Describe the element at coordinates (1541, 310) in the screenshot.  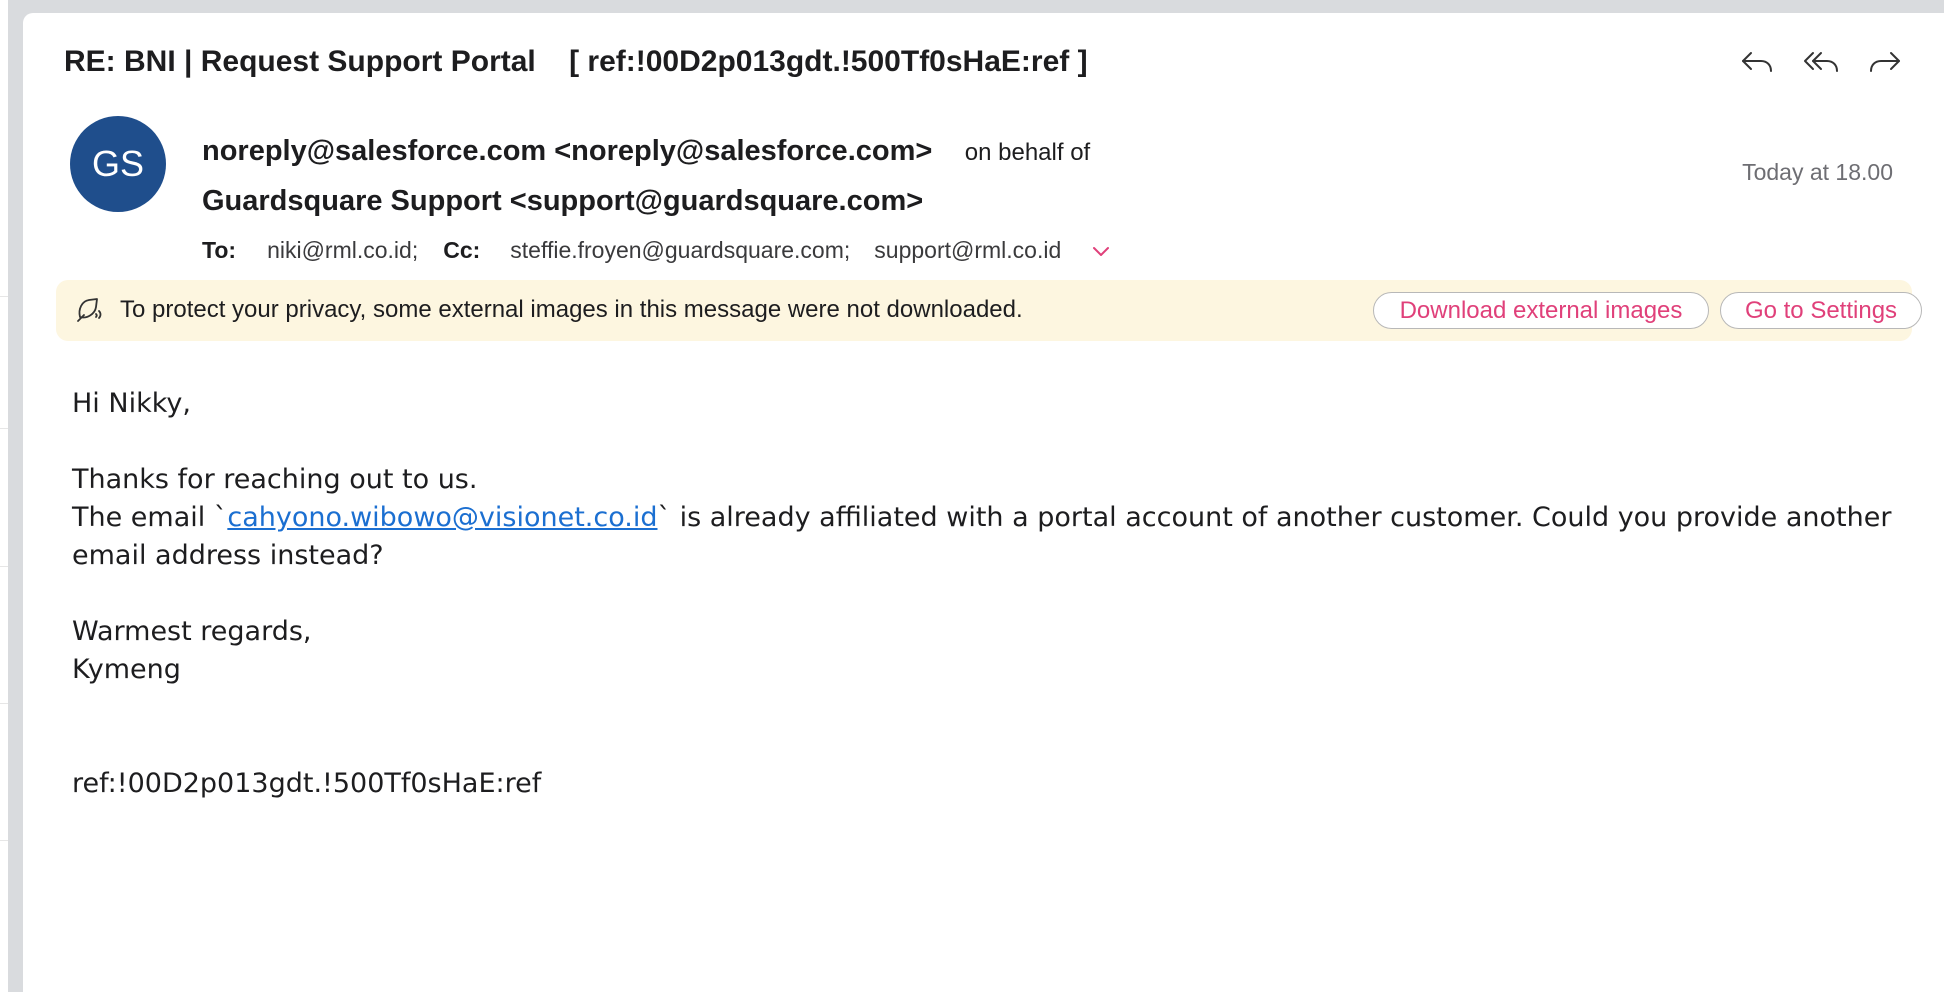
I see `download-external-images-button: Download external images` at that location.